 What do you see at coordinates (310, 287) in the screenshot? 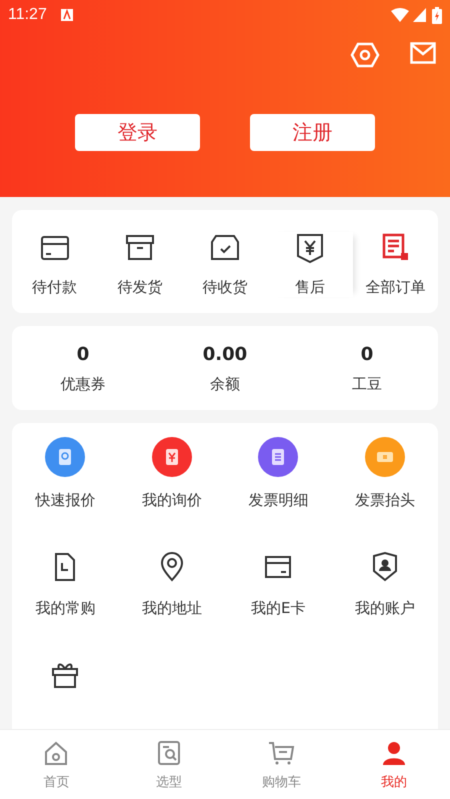
I see `order-status-label: 售后` at bounding box center [310, 287].